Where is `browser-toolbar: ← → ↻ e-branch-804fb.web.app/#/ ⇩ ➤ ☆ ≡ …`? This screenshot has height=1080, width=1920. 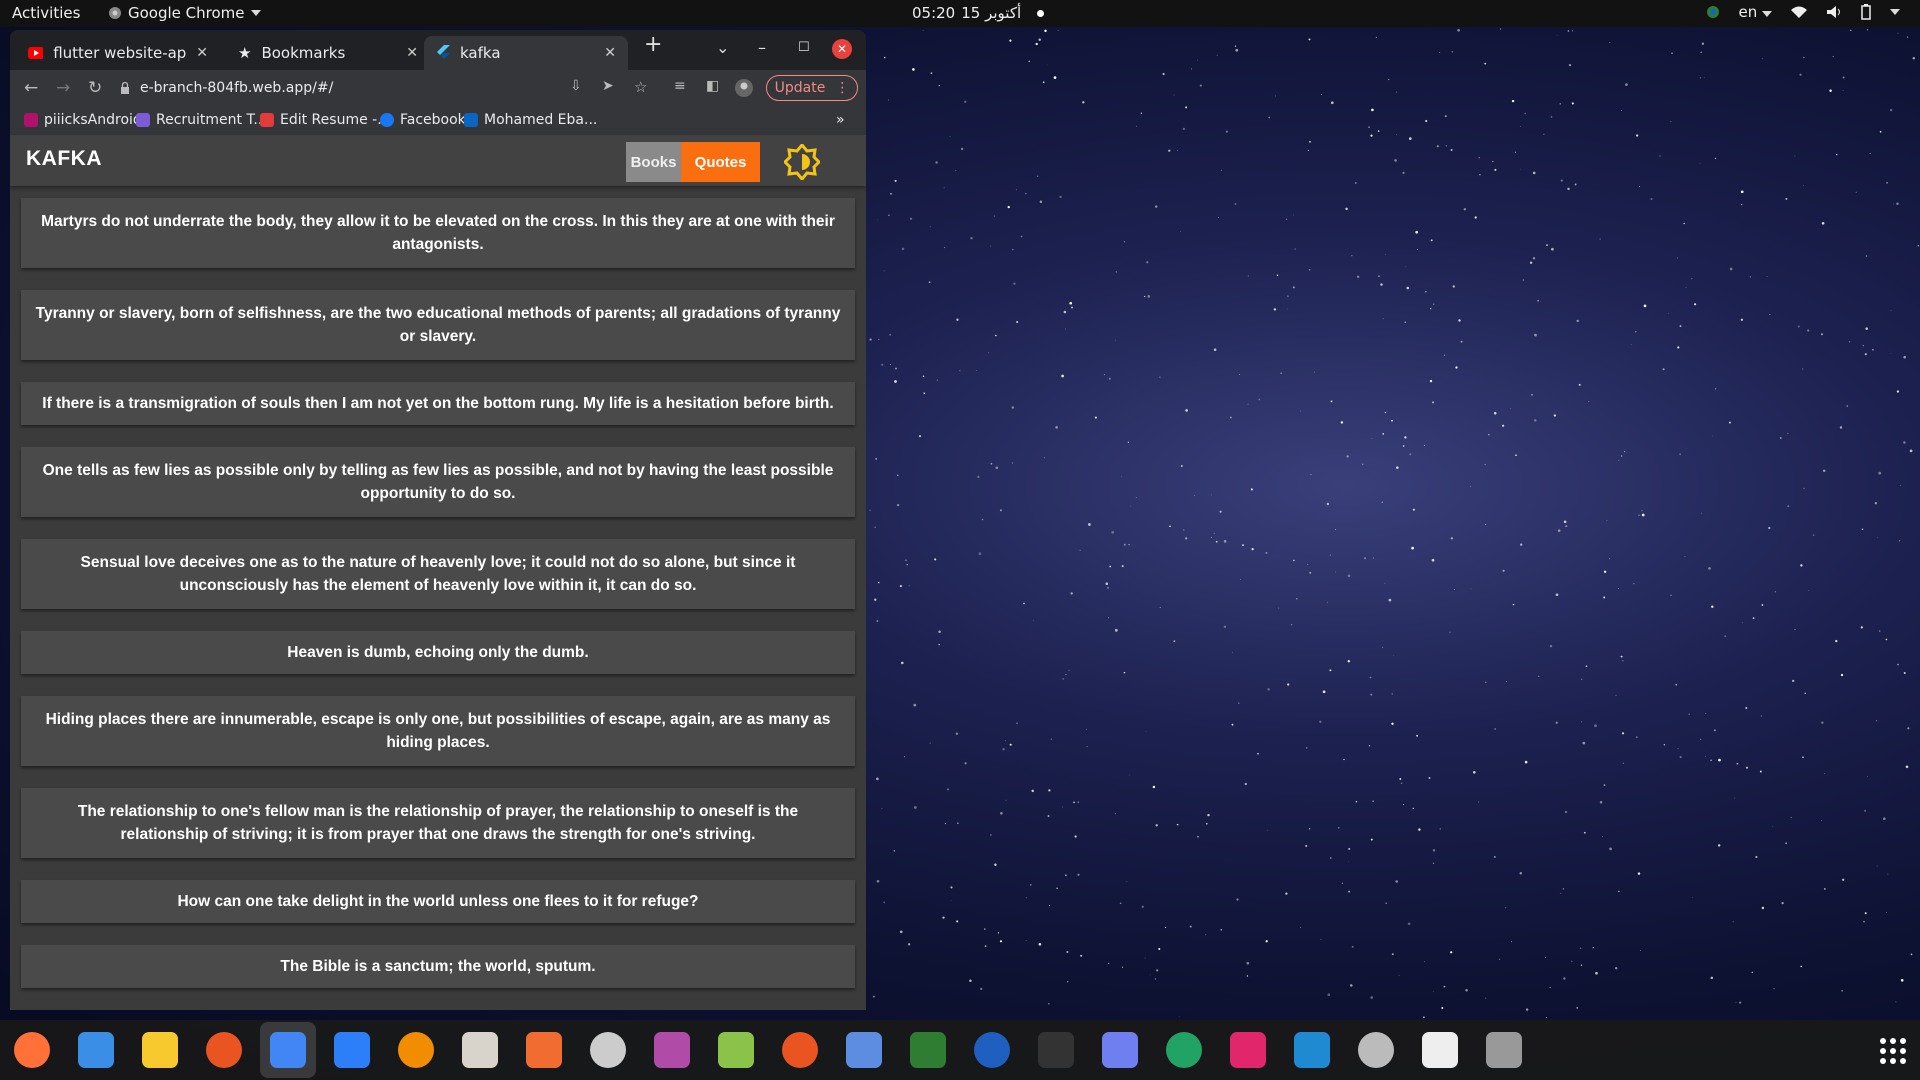 browser-toolbar: ← → ↻ e-branch-804fb.web.app/#/ ⇩ ➤ ☆ ≡ … is located at coordinates (438, 88).